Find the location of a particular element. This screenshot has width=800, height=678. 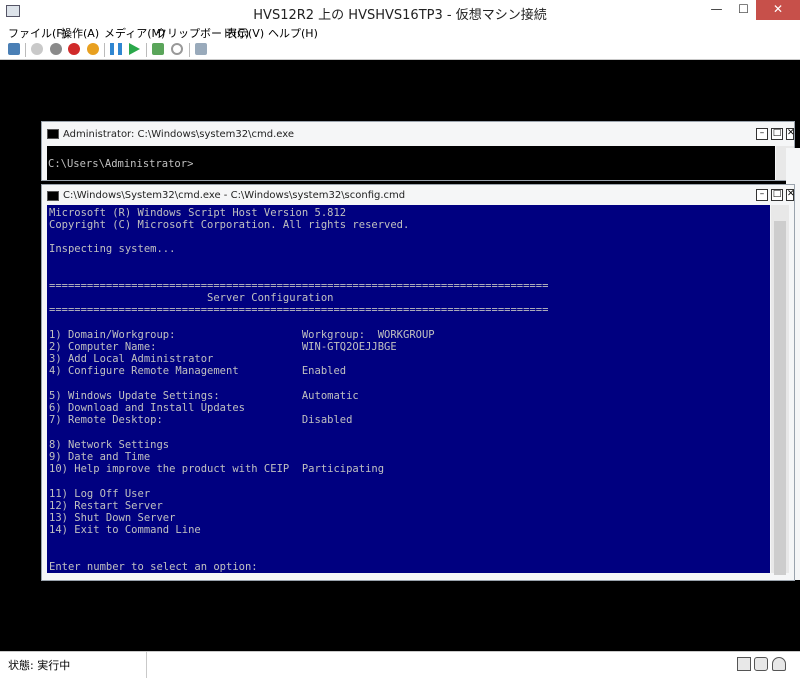

option-remote-desktop: 7) Remote Desktop: Disabled is located at coordinates (201, 420).